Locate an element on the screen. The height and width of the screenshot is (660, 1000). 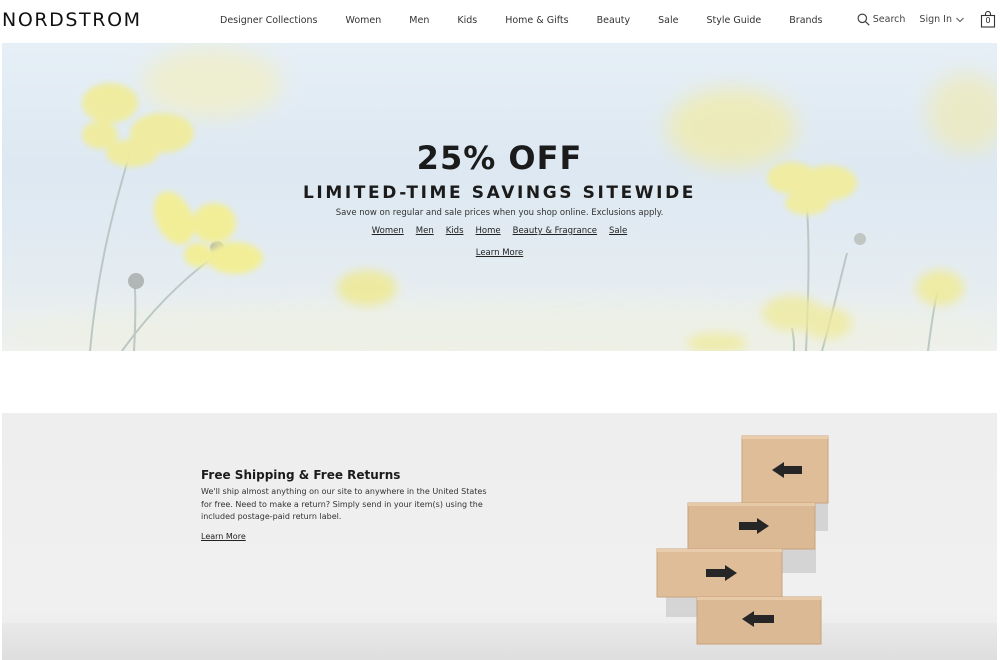
search-button: Search is located at coordinates (881, 19).